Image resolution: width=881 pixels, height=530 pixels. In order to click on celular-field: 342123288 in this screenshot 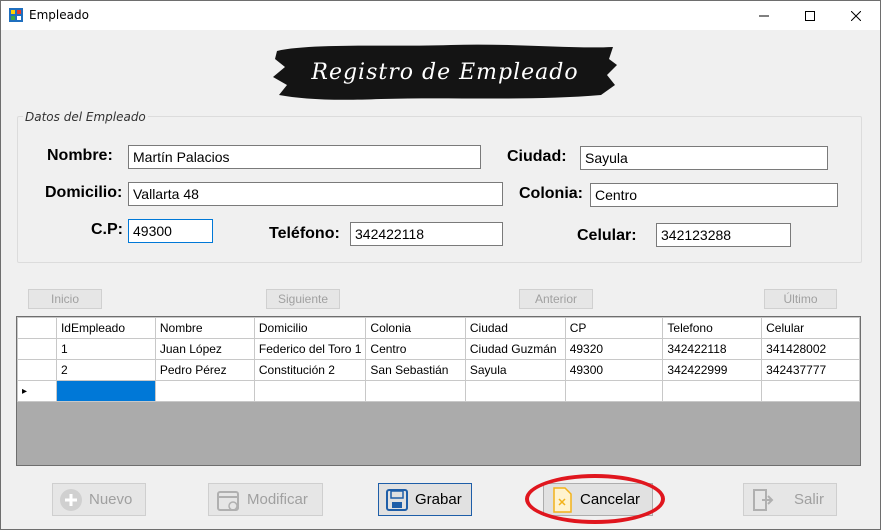, I will do `click(723, 235)`.